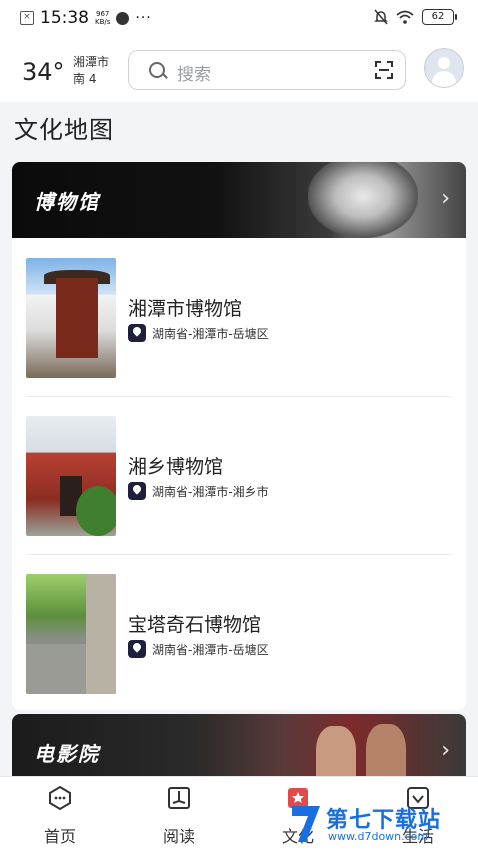 The height and width of the screenshot is (851, 478). I want to click on watermark: 第七下载站 www.d7down.com, so click(383, 825).